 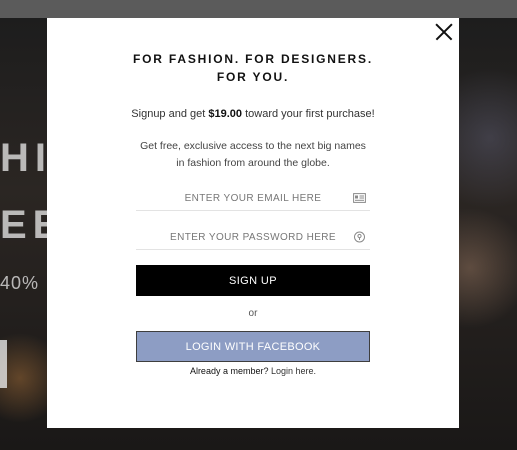 I want to click on email-field, so click(x=253, y=198).